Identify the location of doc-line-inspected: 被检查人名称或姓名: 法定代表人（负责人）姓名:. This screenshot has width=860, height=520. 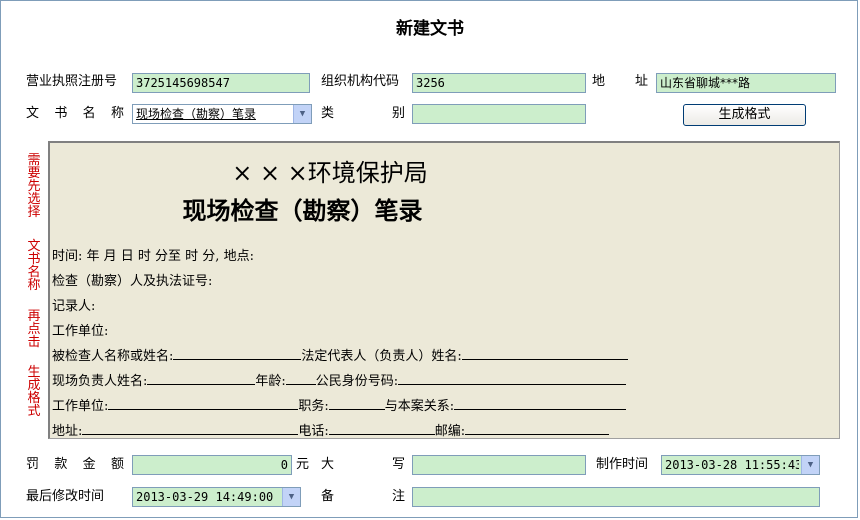
(340, 354).